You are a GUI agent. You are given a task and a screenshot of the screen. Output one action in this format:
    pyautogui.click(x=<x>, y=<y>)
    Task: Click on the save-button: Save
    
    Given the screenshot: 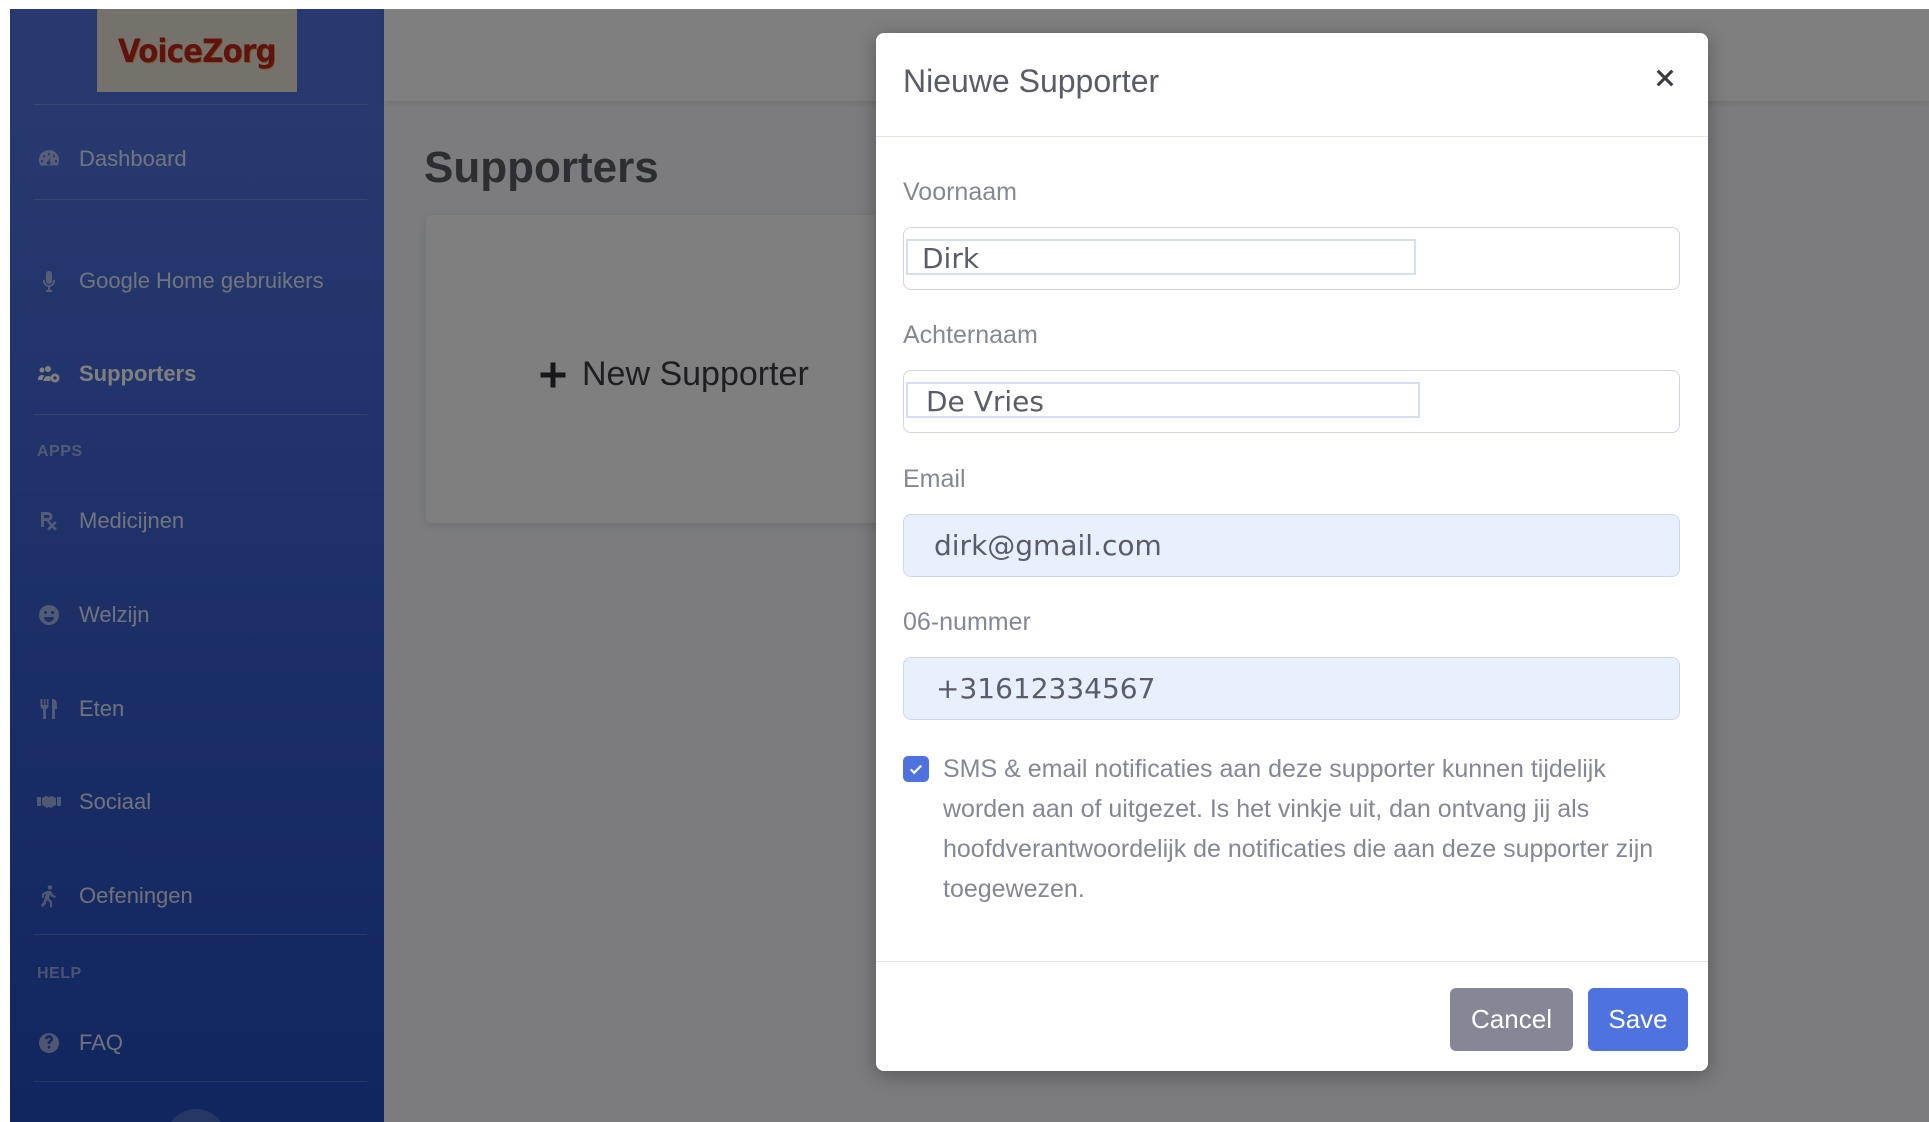 What is the action you would take?
    pyautogui.click(x=1638, y=1019)
    